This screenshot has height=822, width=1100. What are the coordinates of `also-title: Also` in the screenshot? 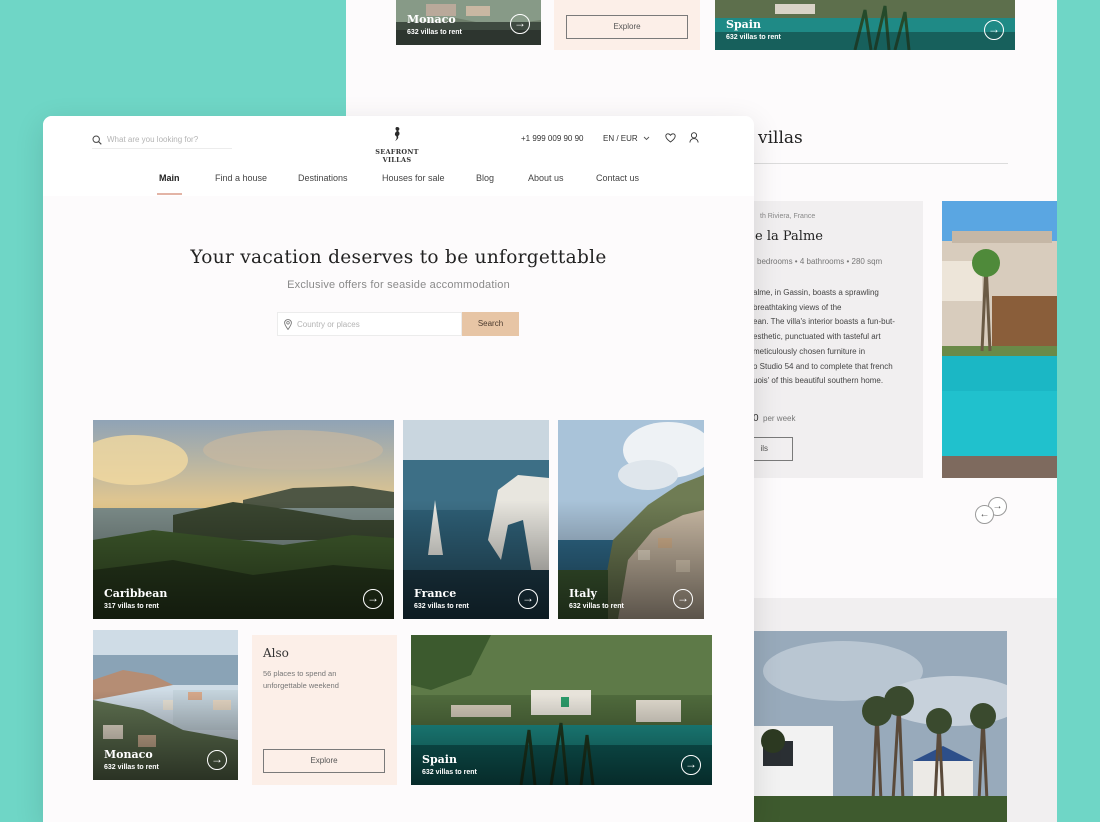 It's located at (276, 653).